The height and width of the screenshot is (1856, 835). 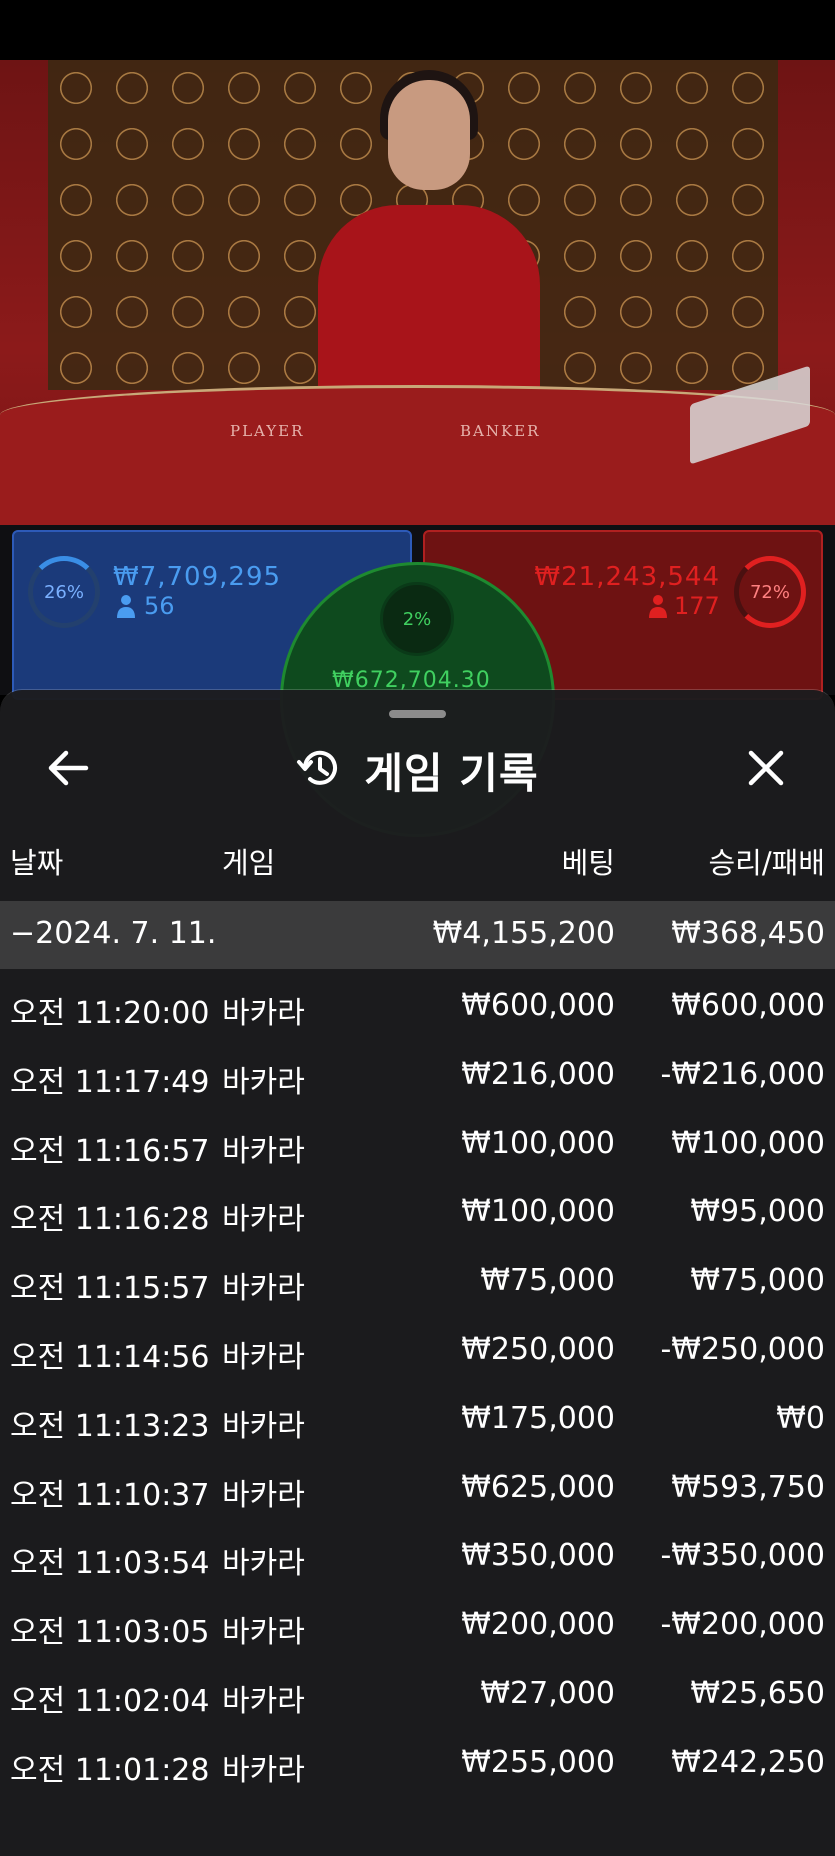 I want to click on tie-percent-ring: 2%, so click(x=417, y=619).